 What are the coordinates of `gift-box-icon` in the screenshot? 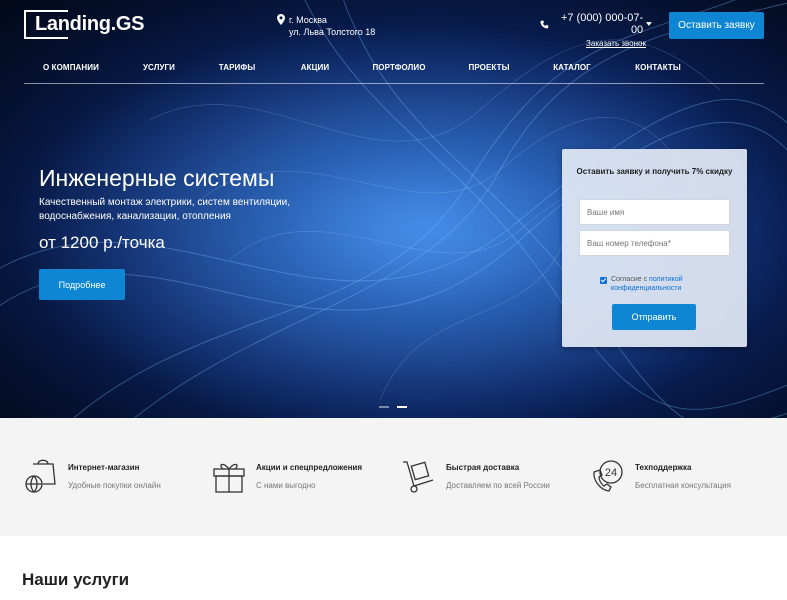 It's located at (229, 478).